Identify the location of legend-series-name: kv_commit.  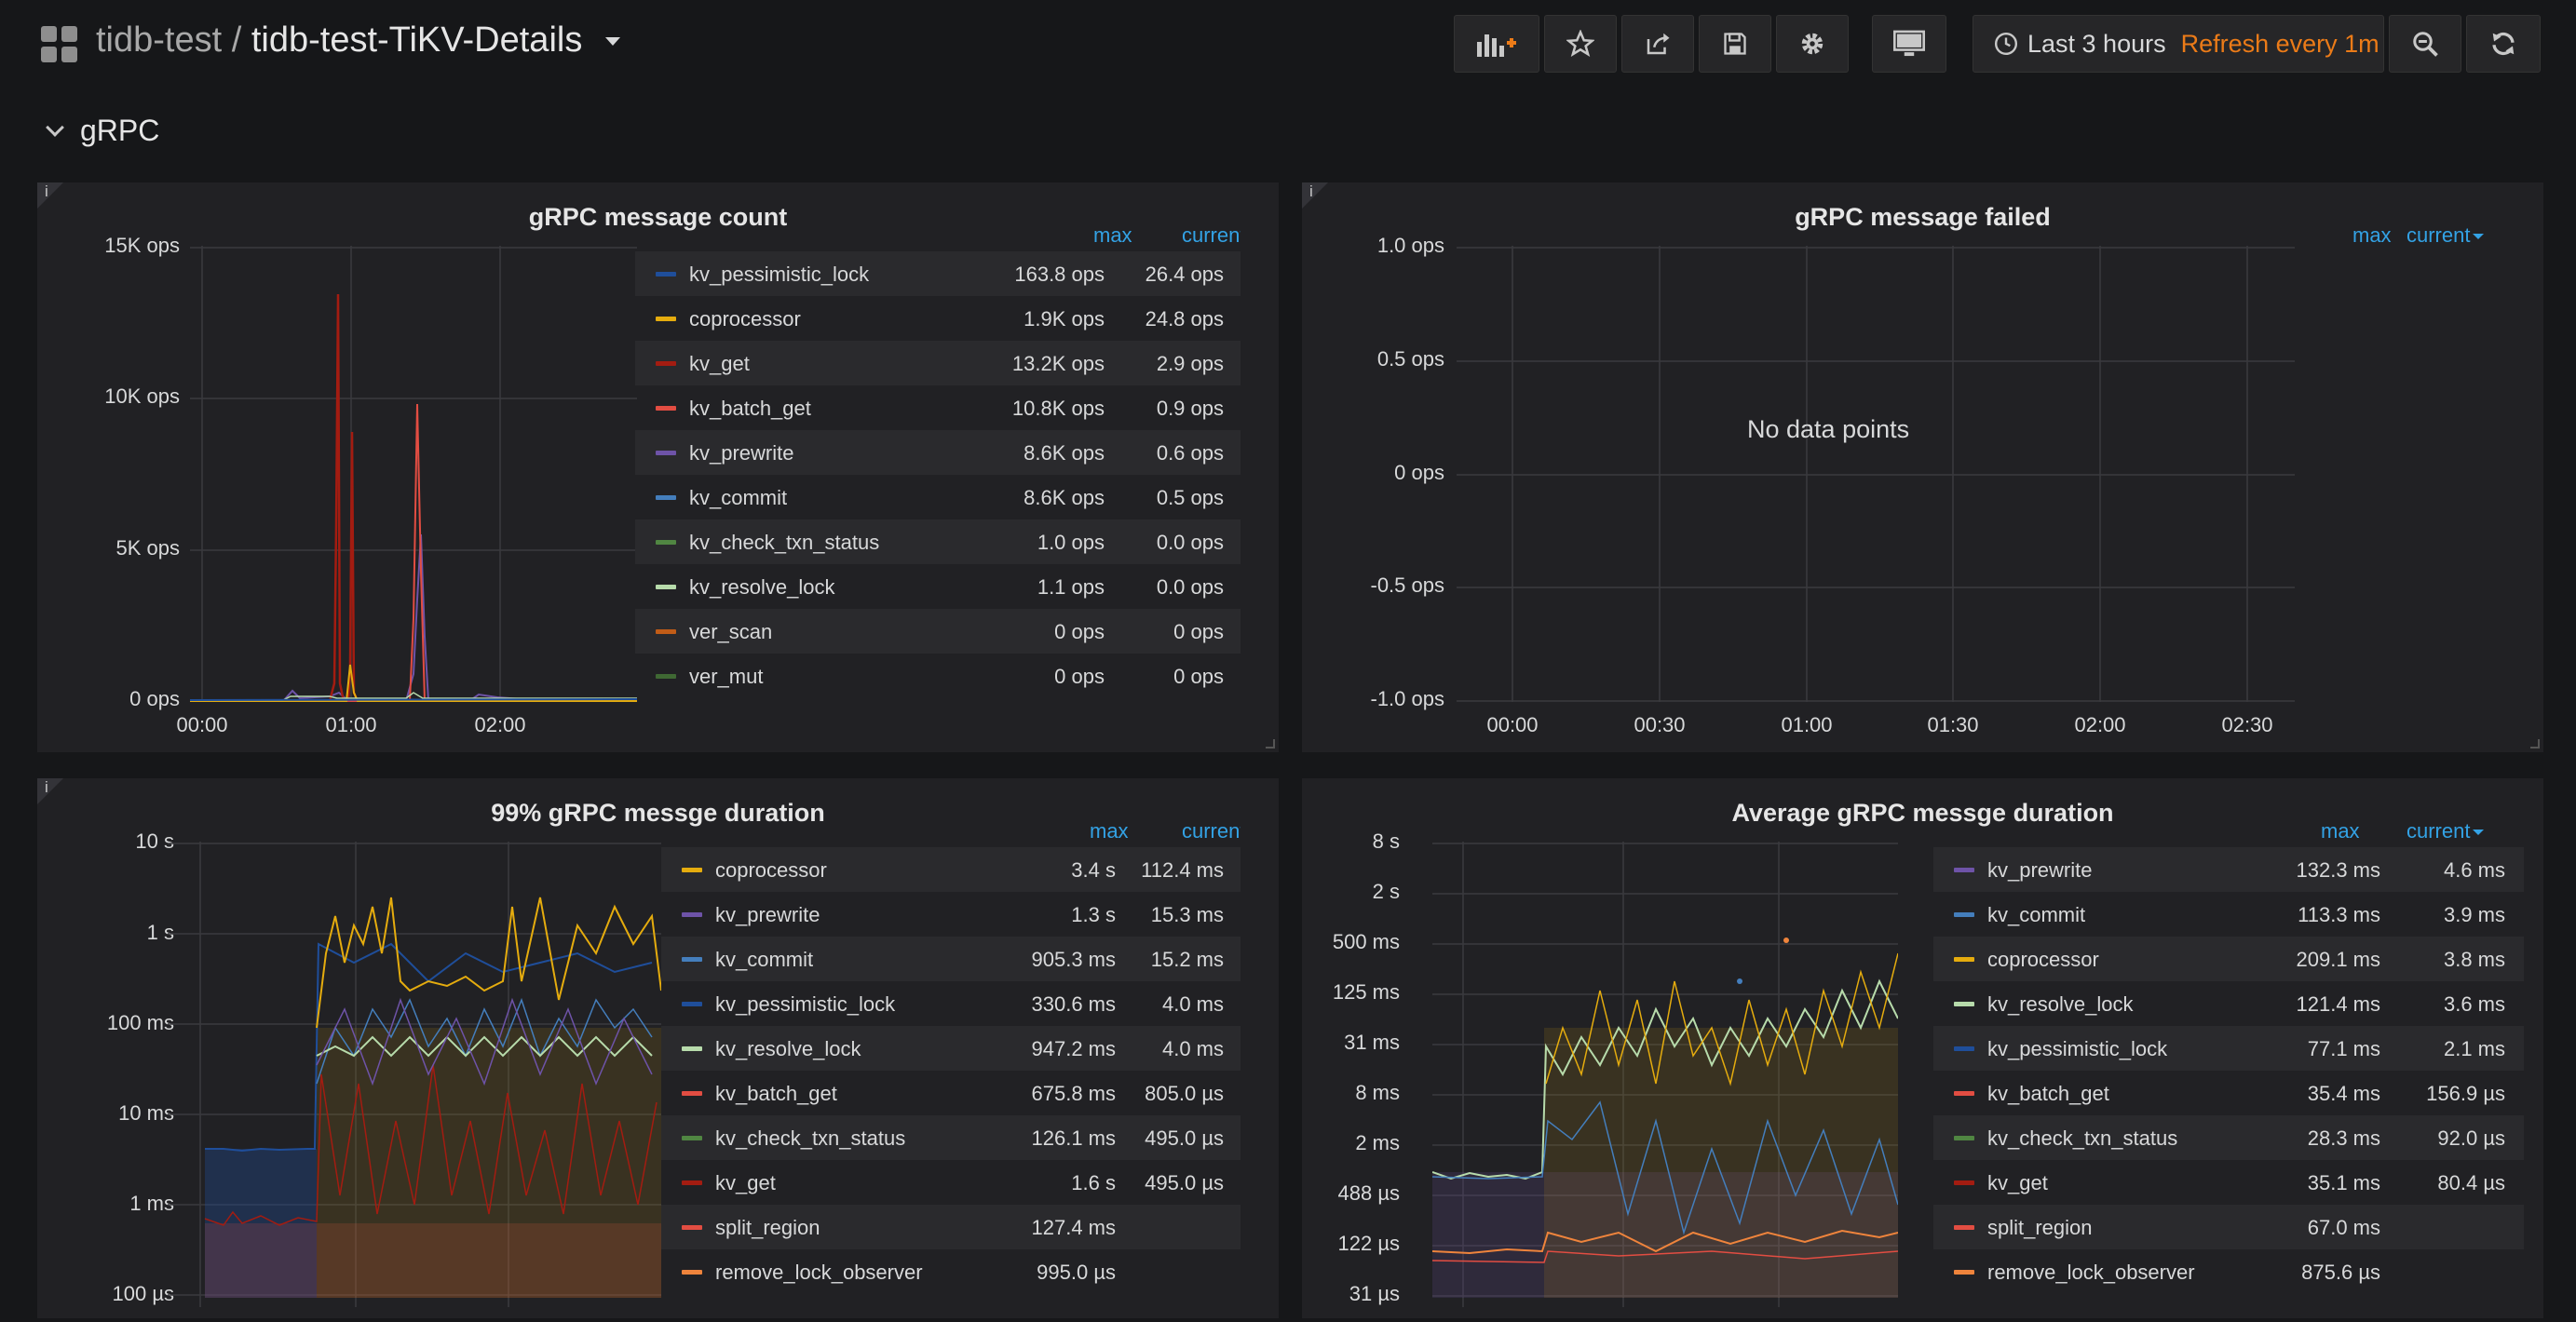
(764, 959).